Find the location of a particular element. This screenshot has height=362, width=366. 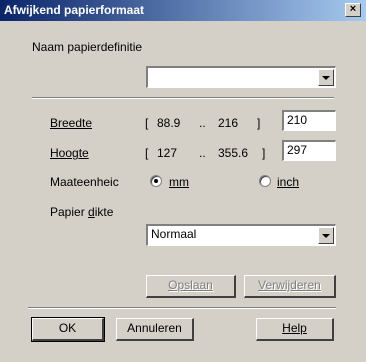

paper-definition-label: Naam papierdefinitie is located at coordinates (87, 47).